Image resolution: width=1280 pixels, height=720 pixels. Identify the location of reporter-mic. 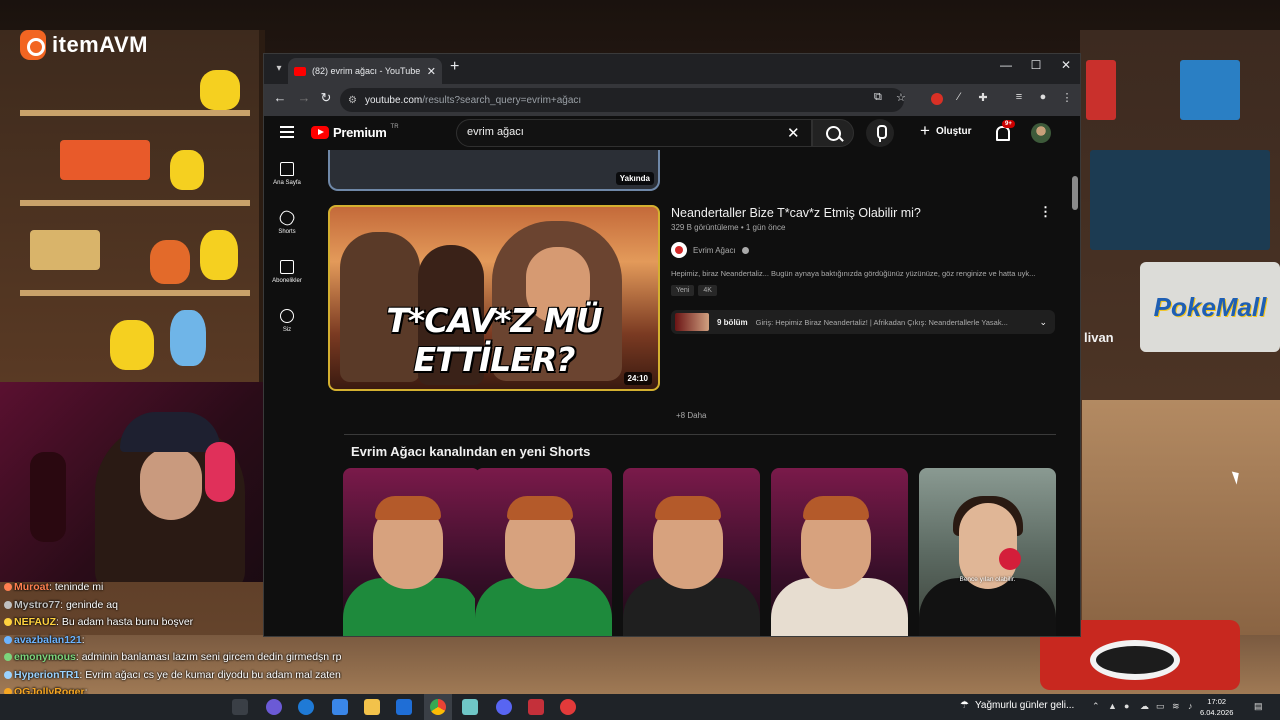
(1010, 559).